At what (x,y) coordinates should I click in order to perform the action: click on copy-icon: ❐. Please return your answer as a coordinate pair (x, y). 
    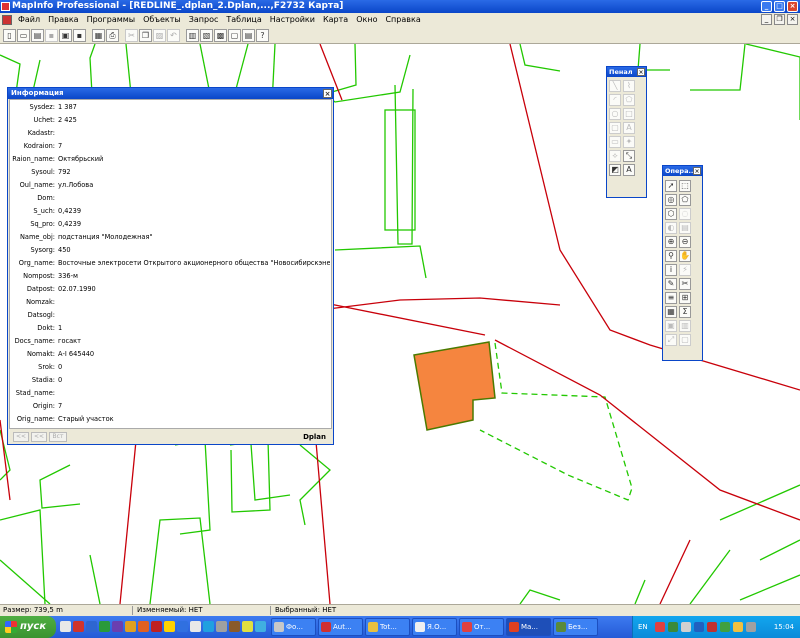
    Looking at the image, I should click on (145, 35).